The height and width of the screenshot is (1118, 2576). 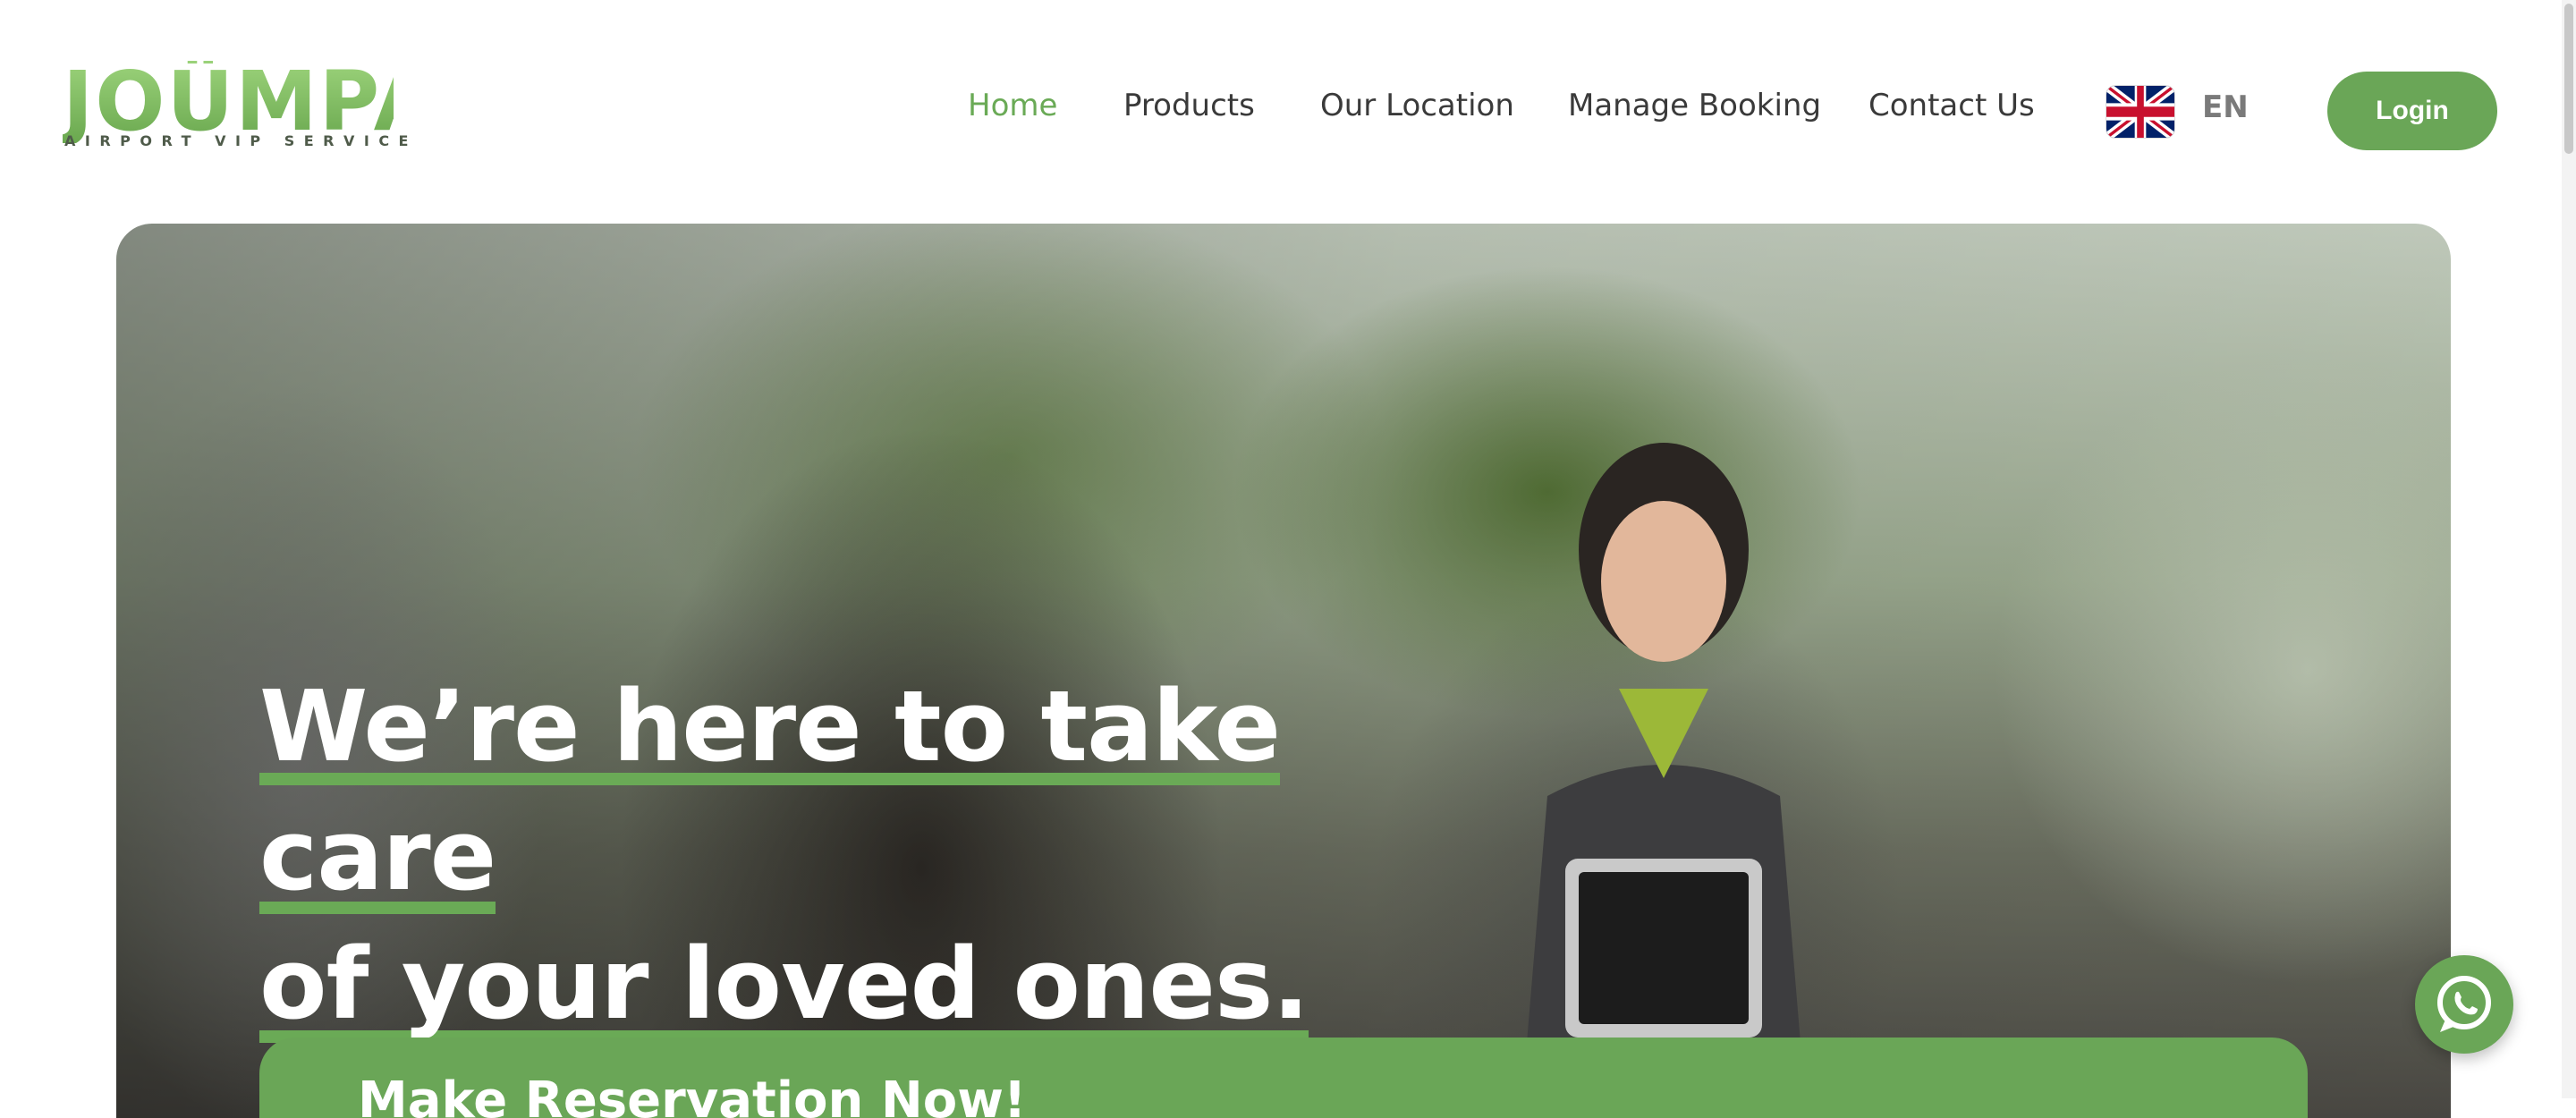 What do you see at coordinates (784, 984) in the screenshot?
I see `headline-line-2: of your loved ones.` at bounding box center [784, 984].